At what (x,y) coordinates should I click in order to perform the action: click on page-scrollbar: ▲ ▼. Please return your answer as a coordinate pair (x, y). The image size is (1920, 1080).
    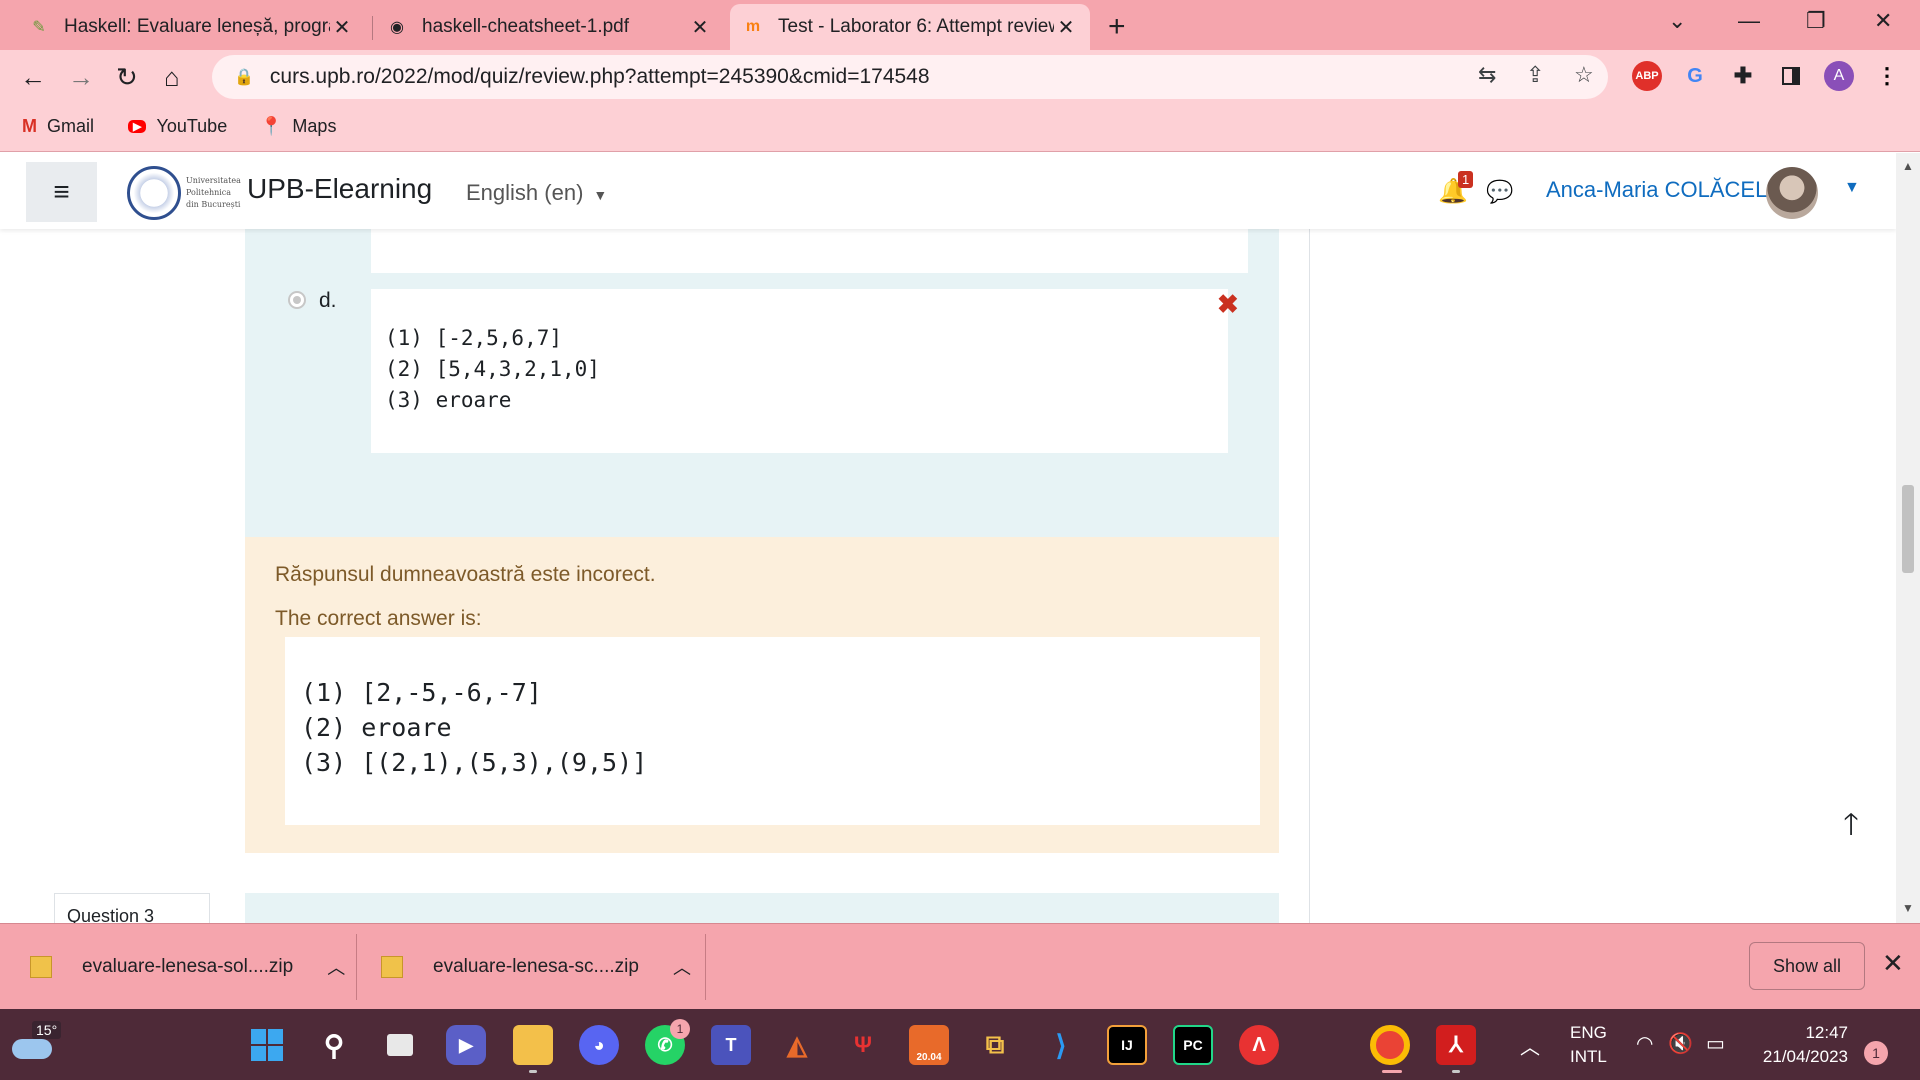
    Looking at the image, I should click on (1908, 538).